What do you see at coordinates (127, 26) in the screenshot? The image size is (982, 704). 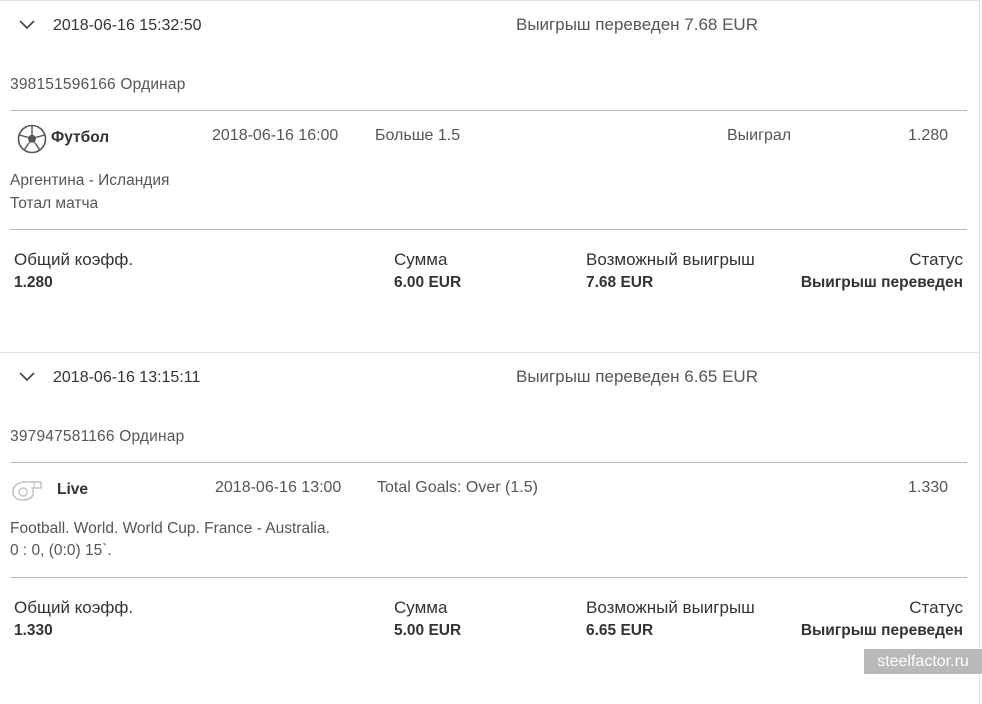 I see `bet-date: 2018-06-16 15:32:50` at bounding box center [127, 26].